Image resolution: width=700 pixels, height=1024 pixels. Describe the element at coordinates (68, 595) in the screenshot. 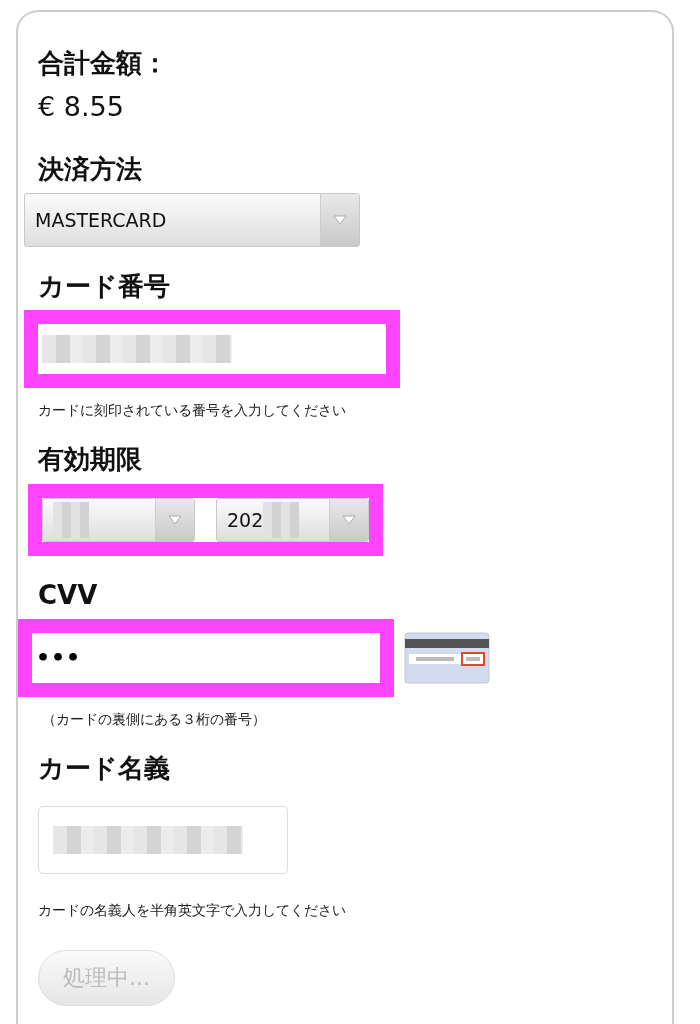

I see `field-label: CVV` at that location.